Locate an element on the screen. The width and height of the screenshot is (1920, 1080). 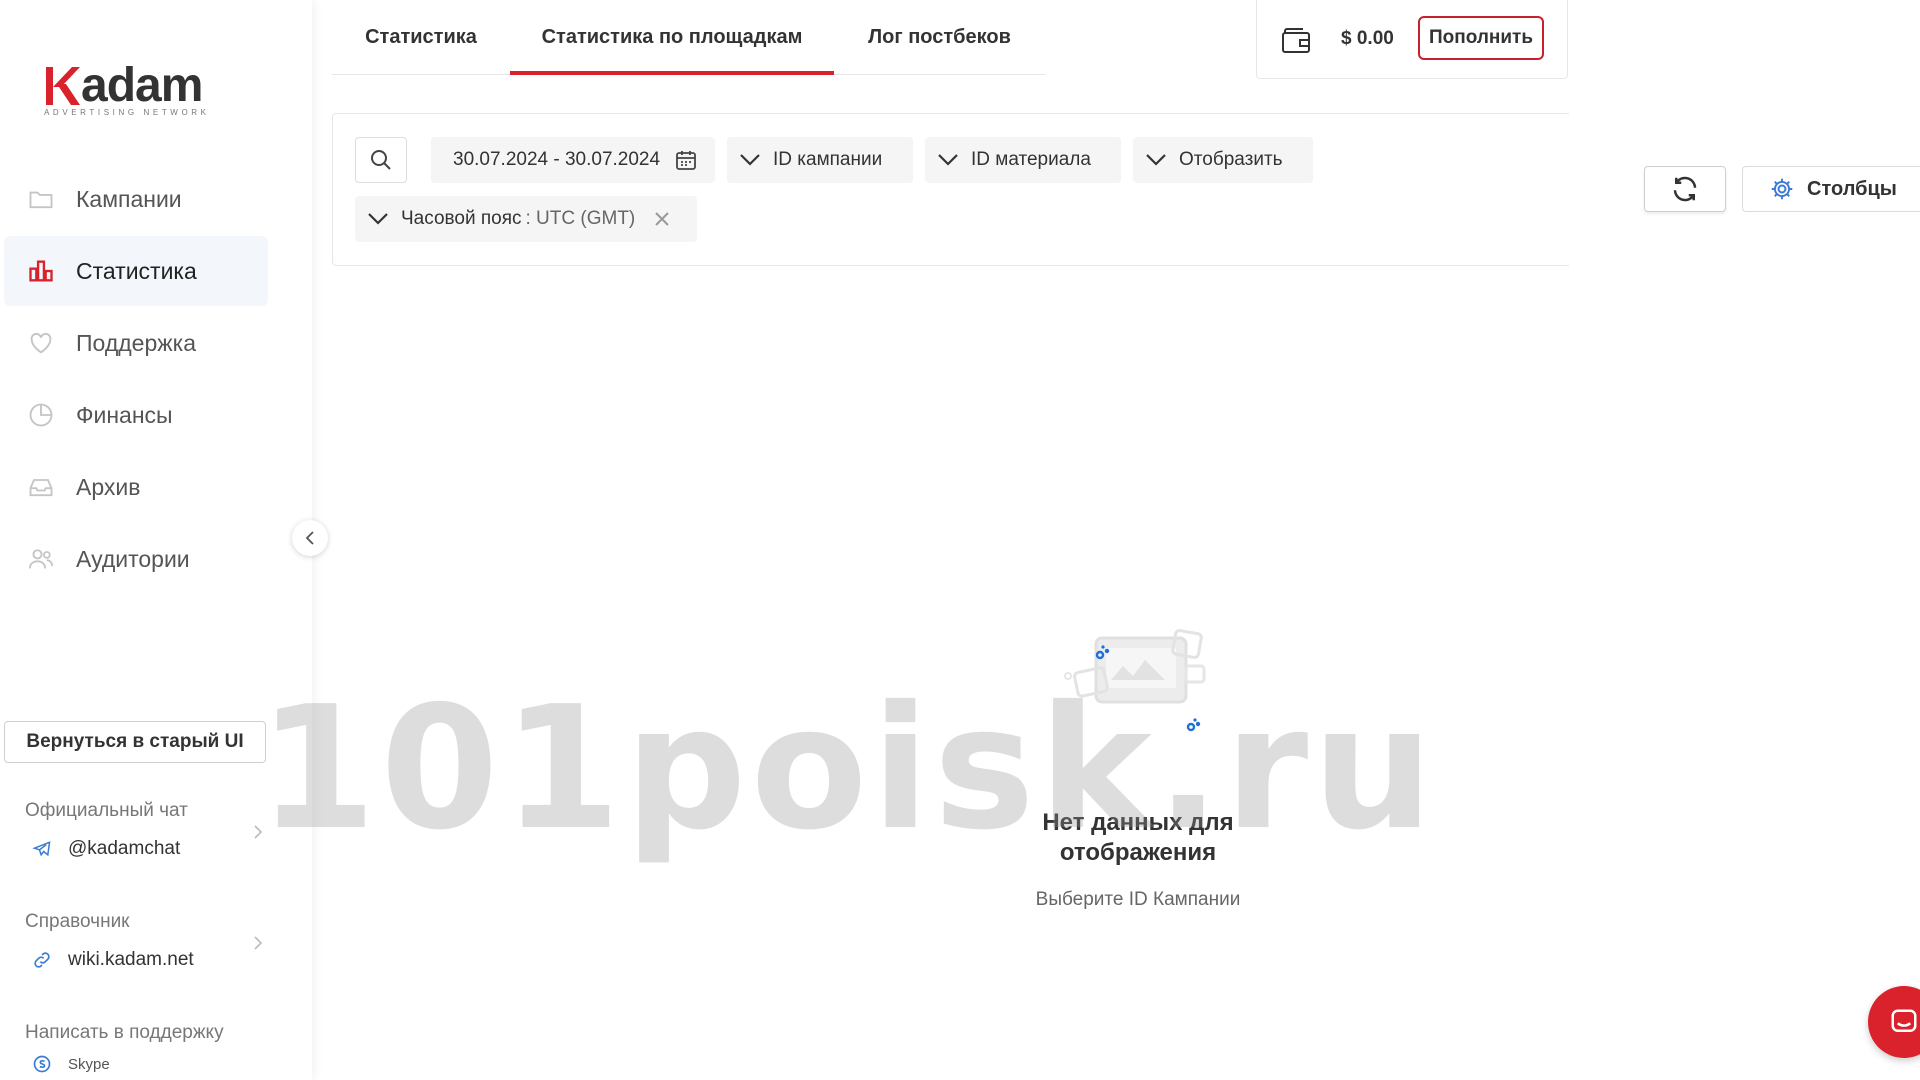
kadam-logo: adam ADVERTISING NETWORK is located at coordinates (129, 90).